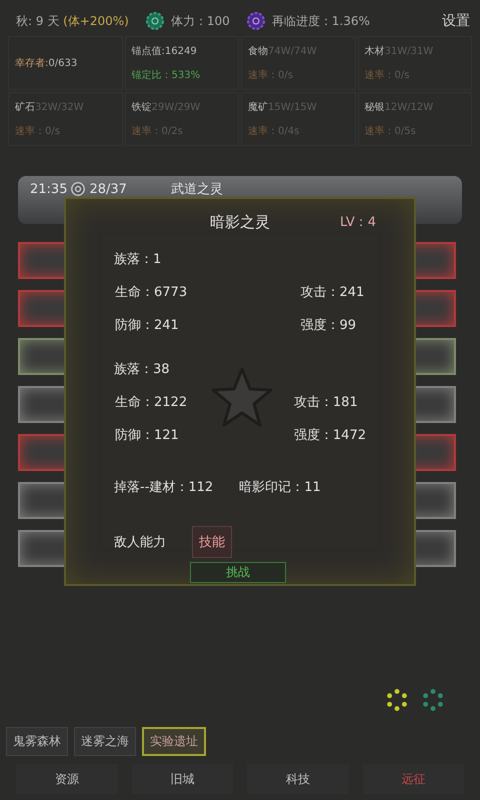 The height and width of the screenshot is (800, 480). What do you see at coordinates (67, 779) in the screenshot?
I see `nav-tab: 资源` at bounding box center [67, 779].